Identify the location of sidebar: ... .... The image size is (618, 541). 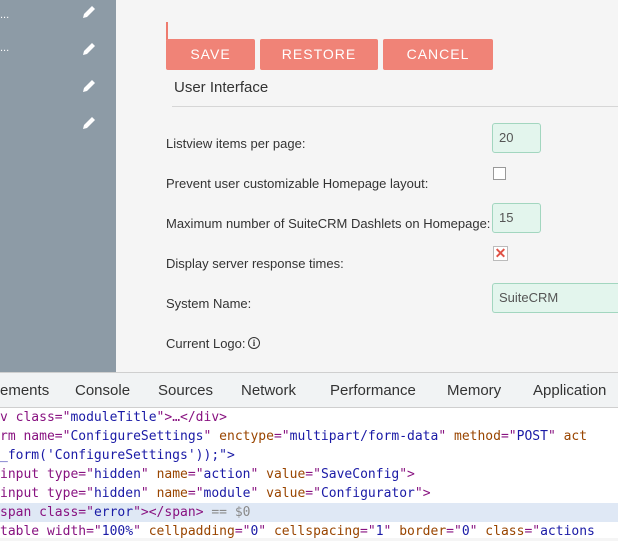
(58, 186).